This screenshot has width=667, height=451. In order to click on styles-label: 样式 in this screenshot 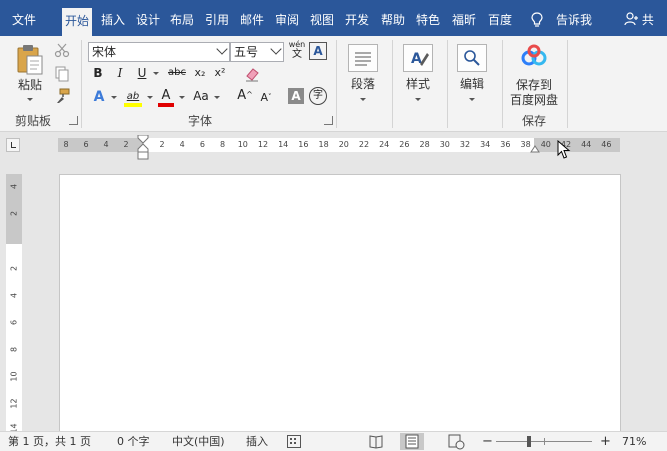, I will do `click(418, 84)`.